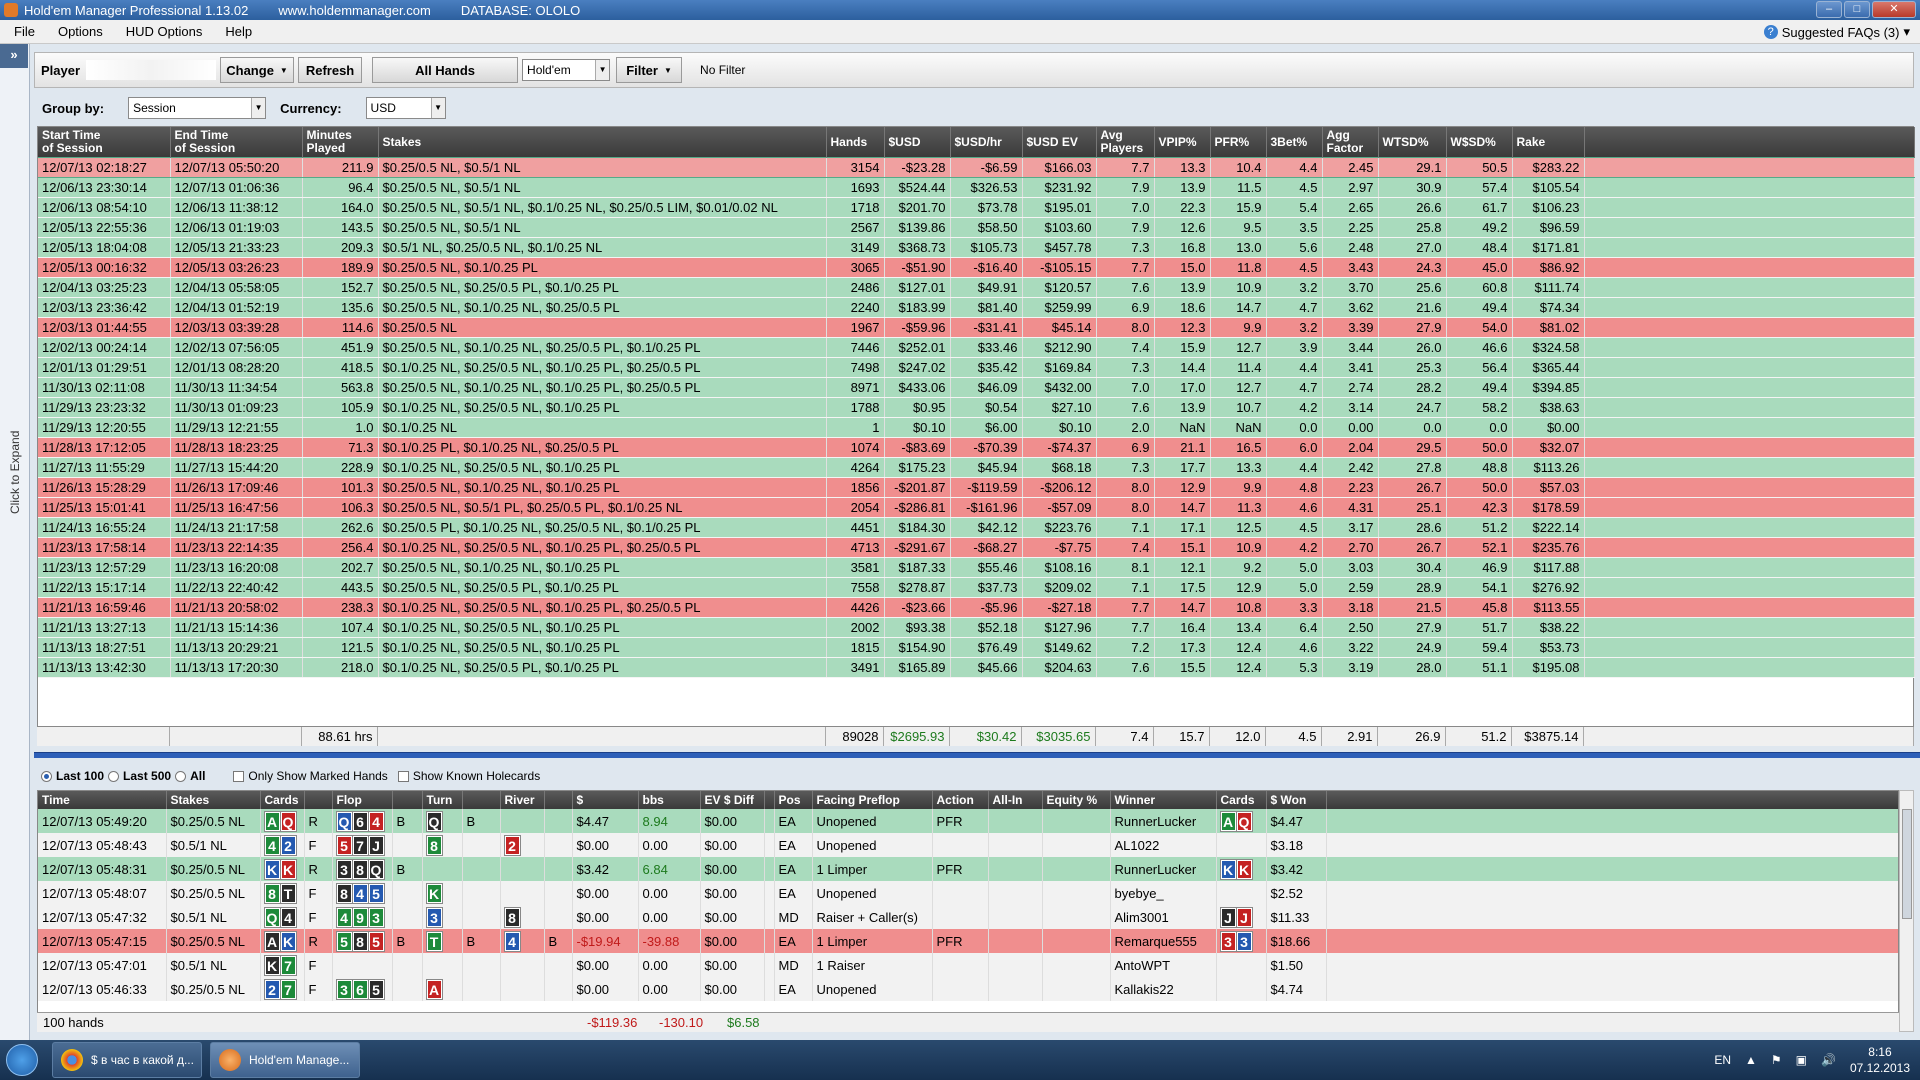 The width and height of the screenshot is (1920, 1080). Describe the element at coordinates (1894, 9) in the screenshot. I see `close-button: ✕` at that location.